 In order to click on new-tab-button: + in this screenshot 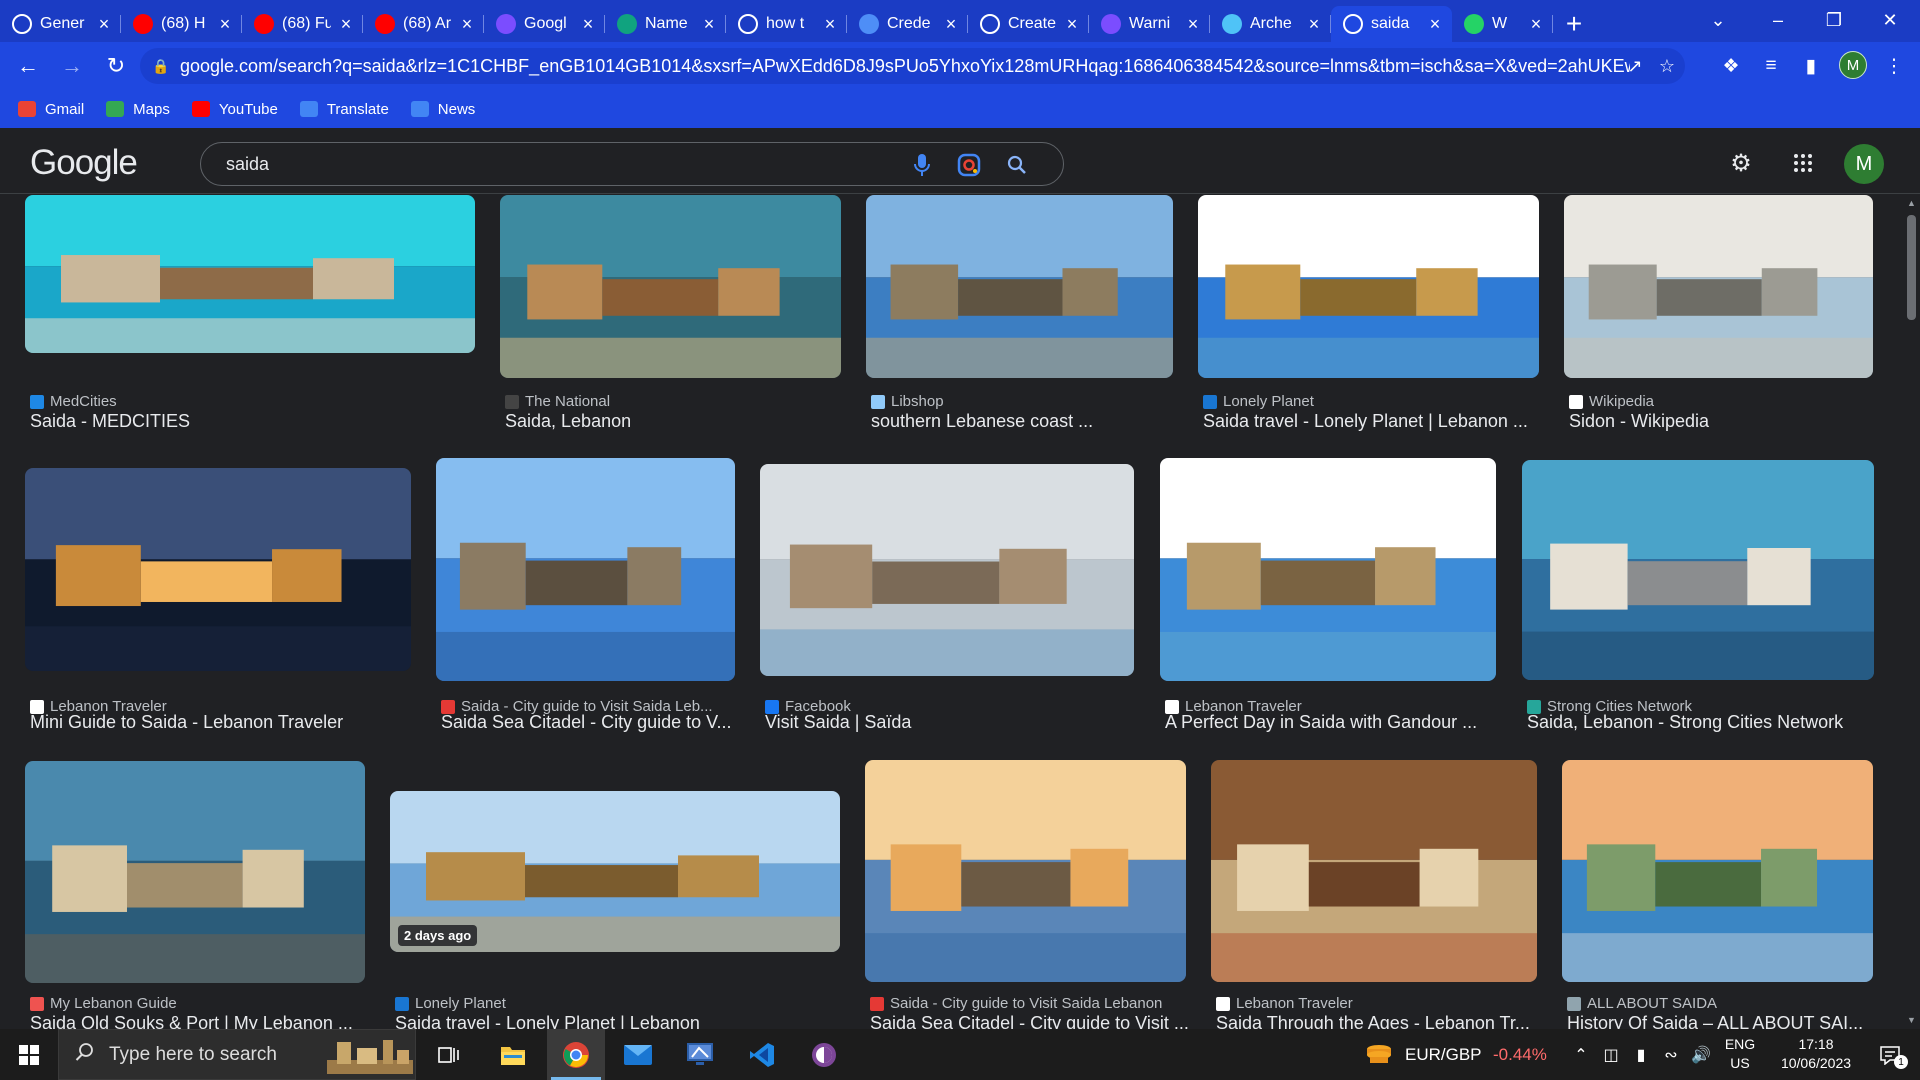, I will do `click(1574, 24)`.